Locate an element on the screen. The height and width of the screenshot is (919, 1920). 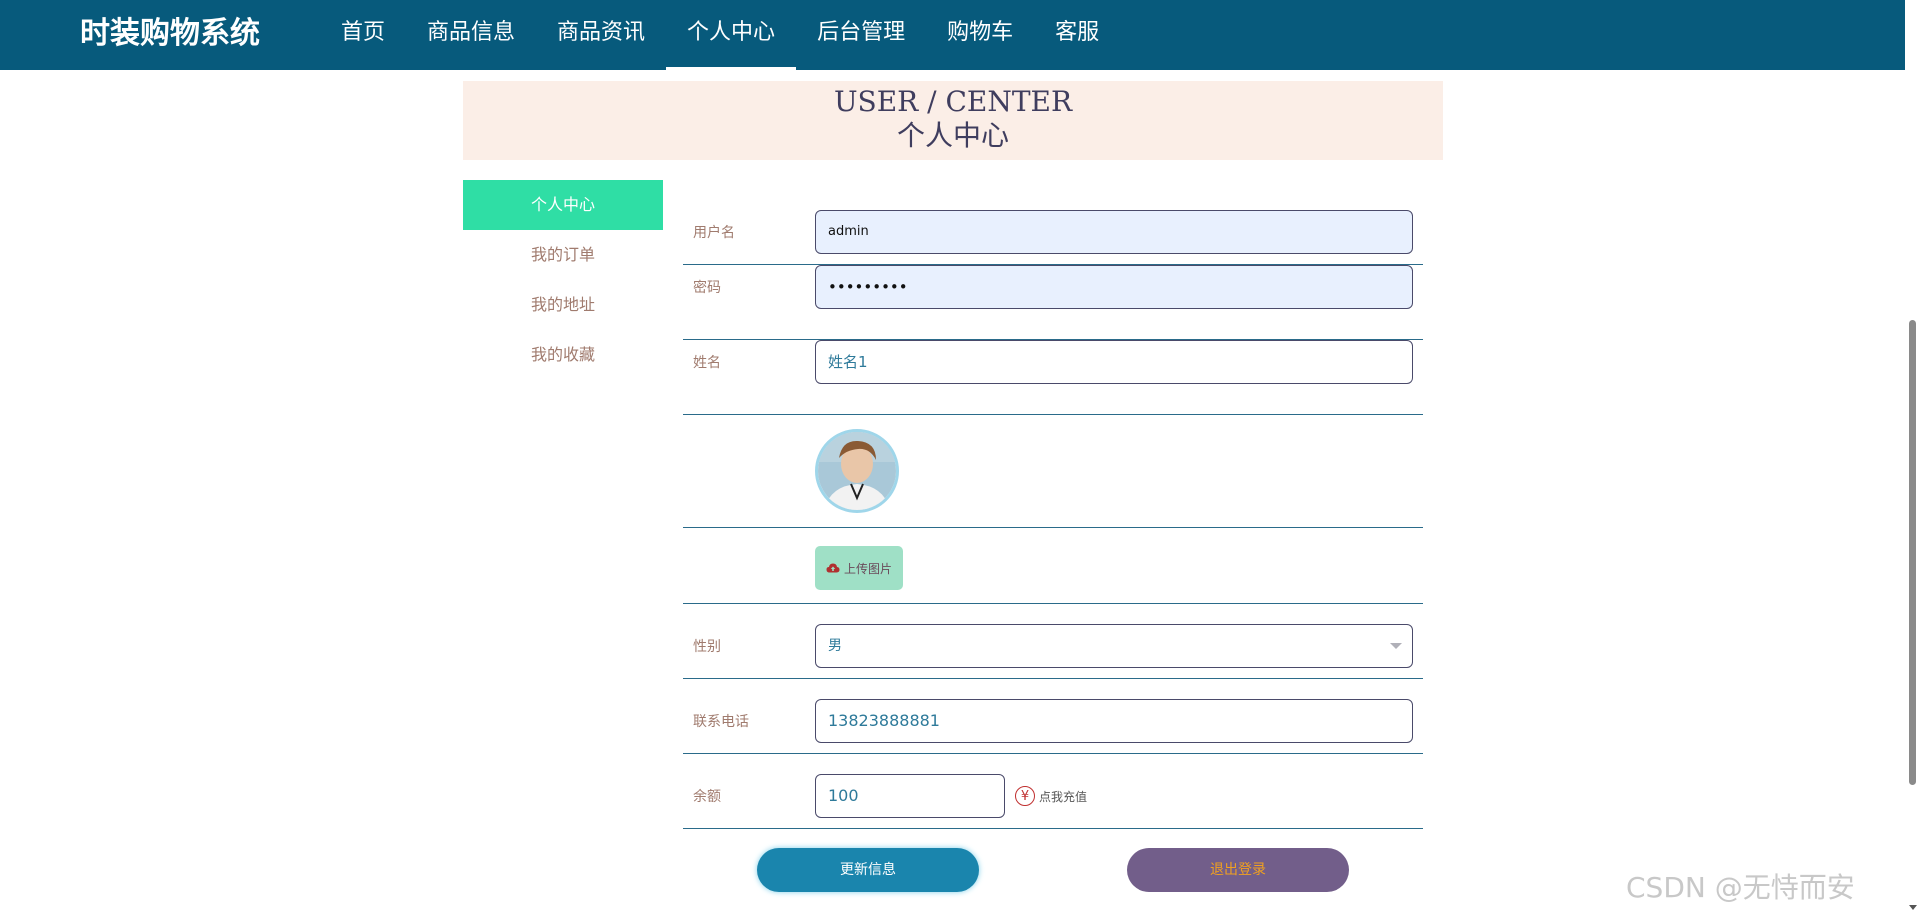
form-row-avatar is located at coordinates (1053, 471).